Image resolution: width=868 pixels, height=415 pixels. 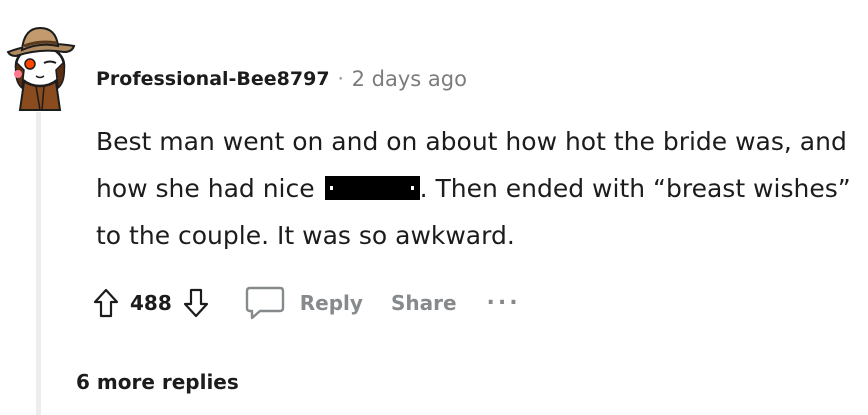 What do you see at coordinates (38, 263) in the screenshot?
I see `thread-line` at bounding box center [38, 263].